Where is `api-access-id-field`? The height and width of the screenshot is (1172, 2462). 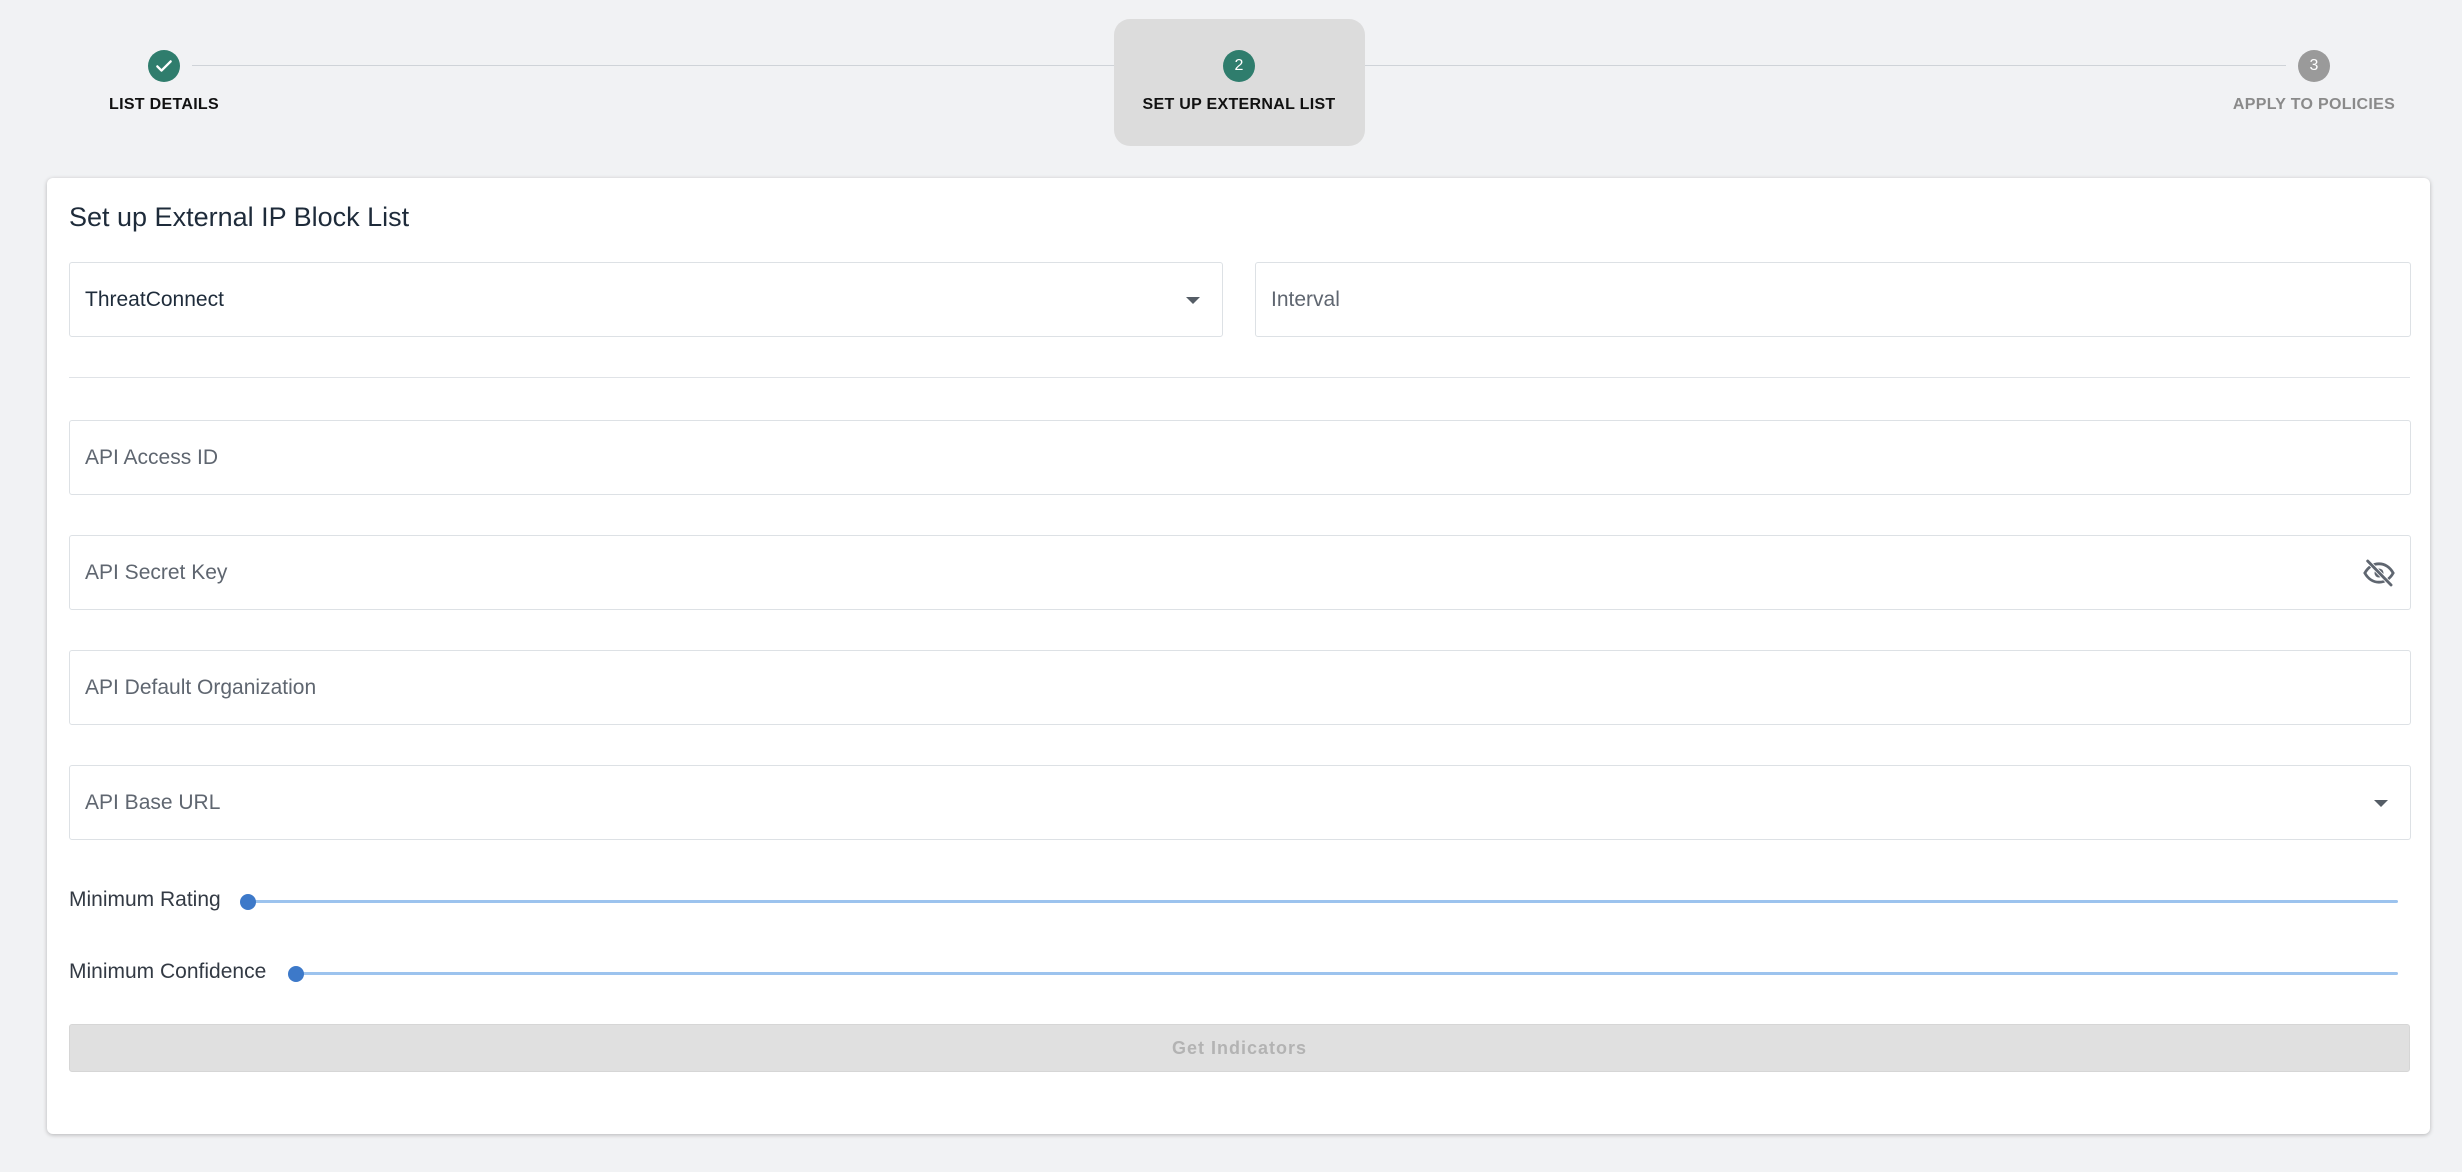
api-access-id-field is located at coordinates (1240, 457).